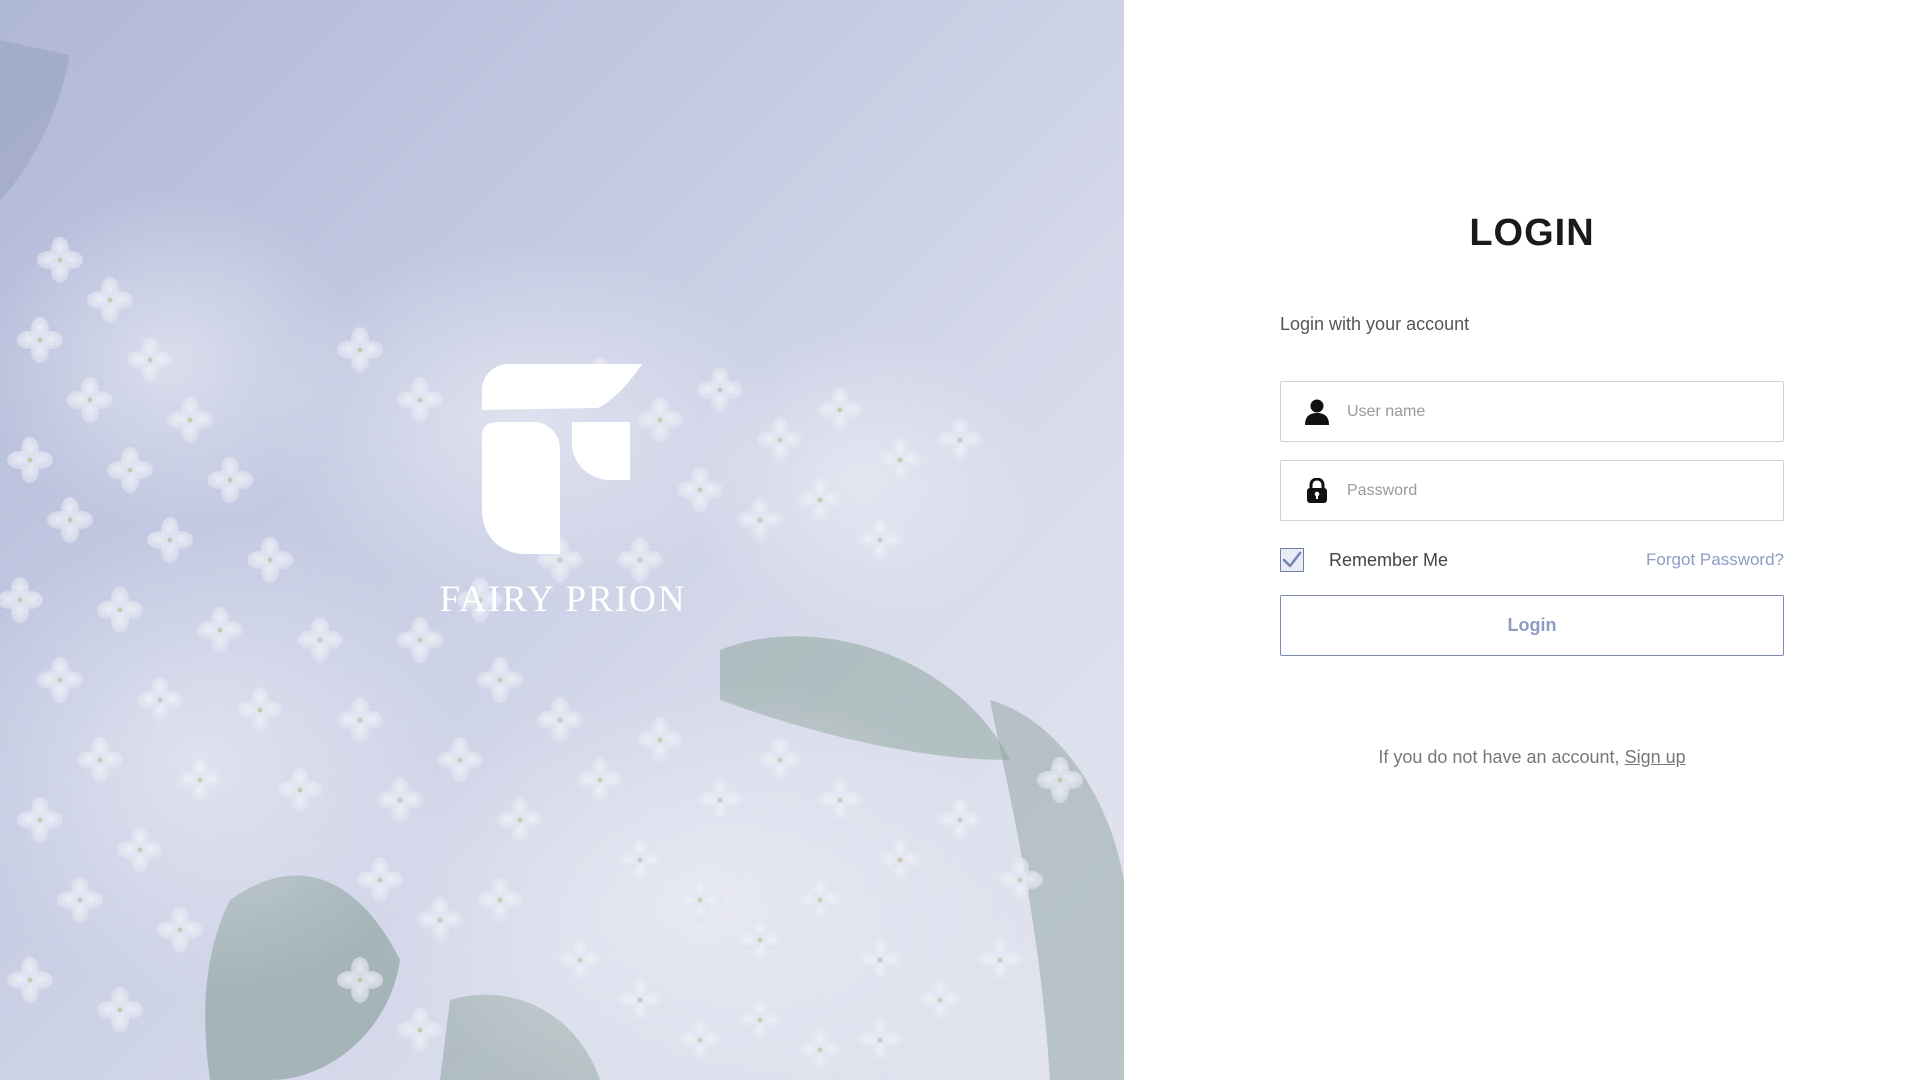  I want to click on login-subtitle: Login with your account, so click(1375, 324).